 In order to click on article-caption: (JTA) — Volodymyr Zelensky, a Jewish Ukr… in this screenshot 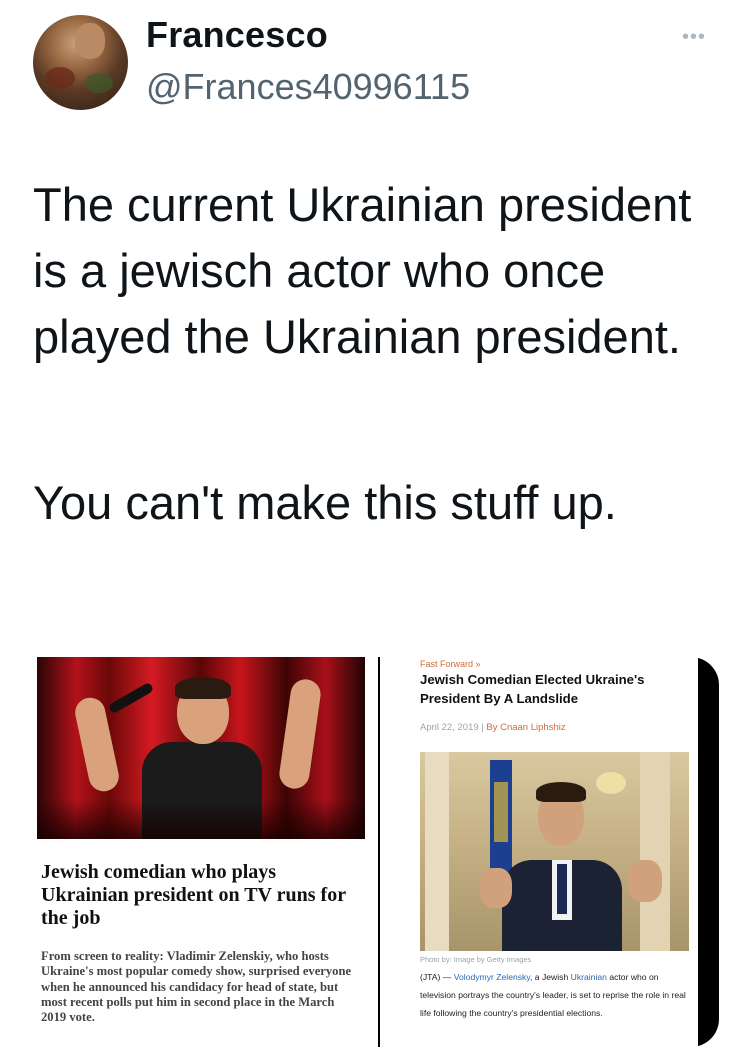, I will do `click(555, 995)`.